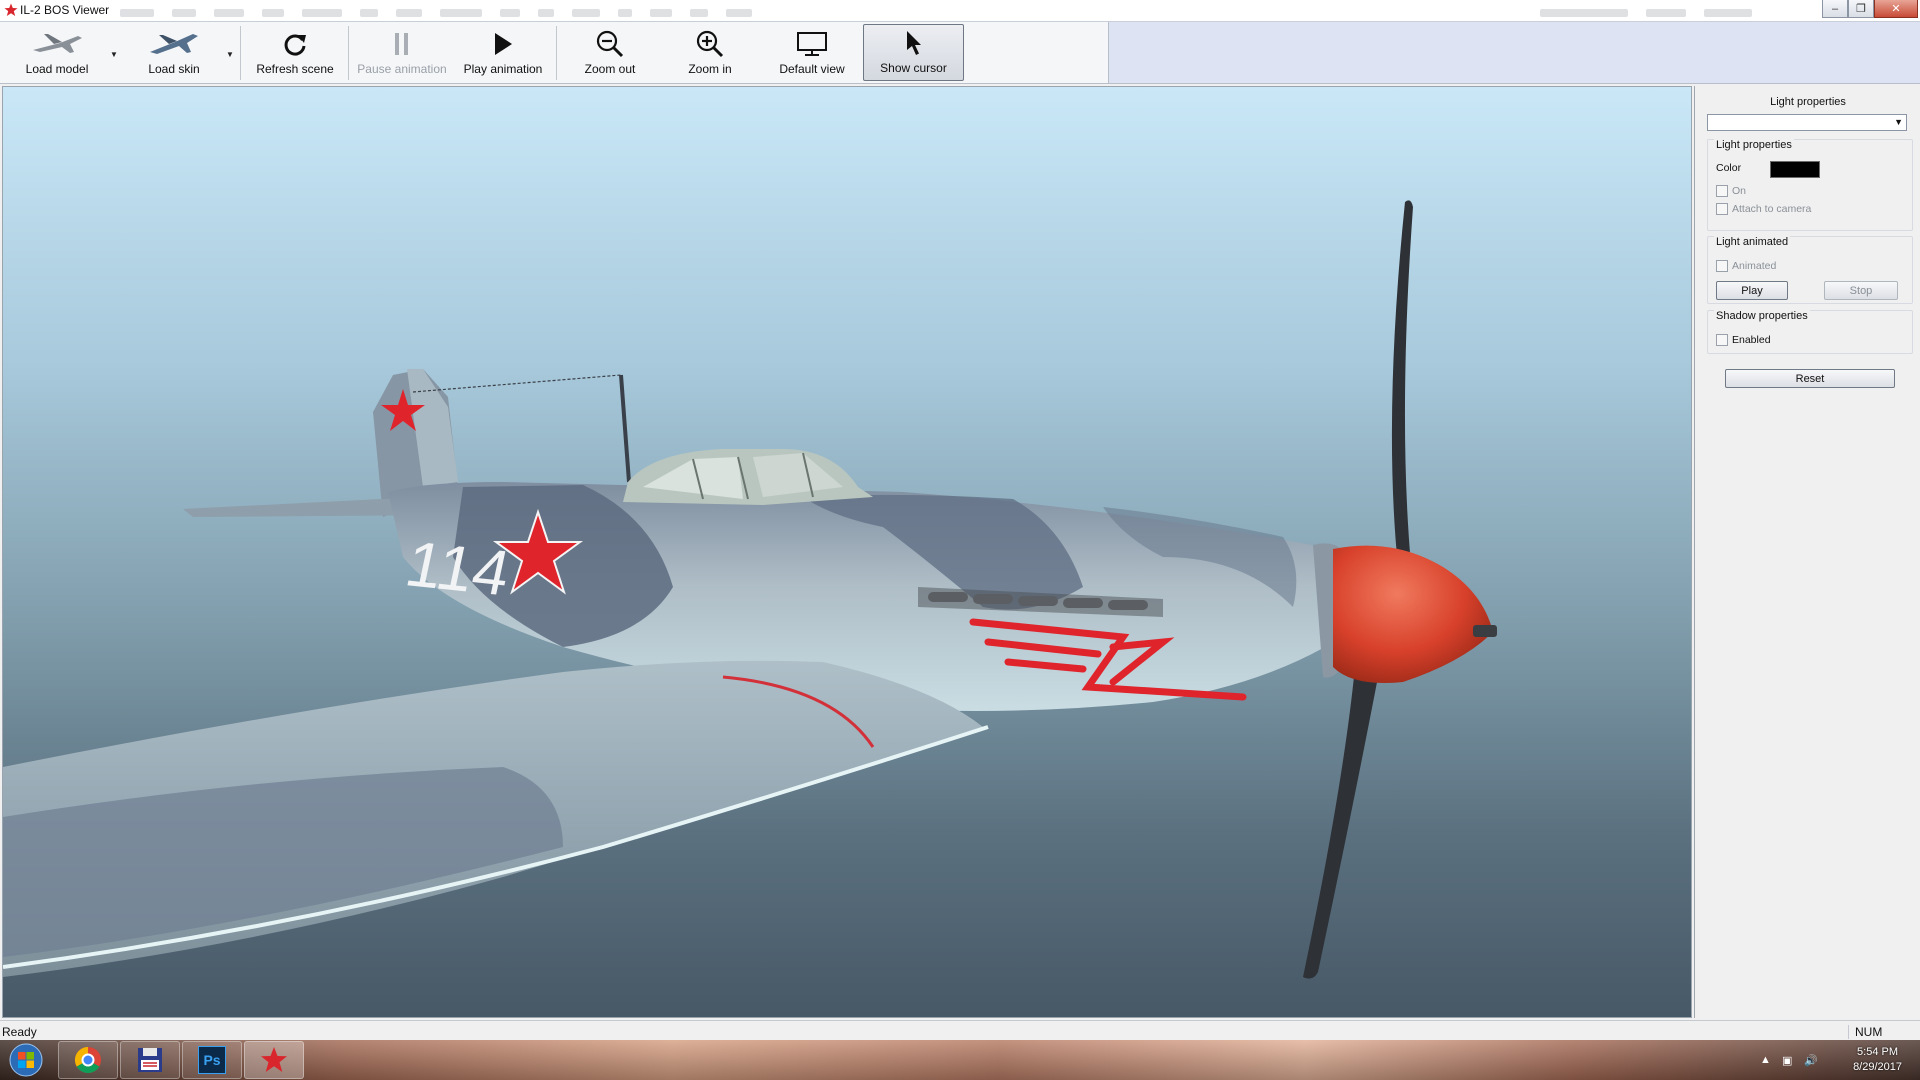 The height and width of the screenshot is (1080, 1920). What do you see at coordinates (1877, 1060) in the screenshot?
I see `taskbar-clock: 5:54 PM 8/29/2017` at bounding box center [1877, 1060].